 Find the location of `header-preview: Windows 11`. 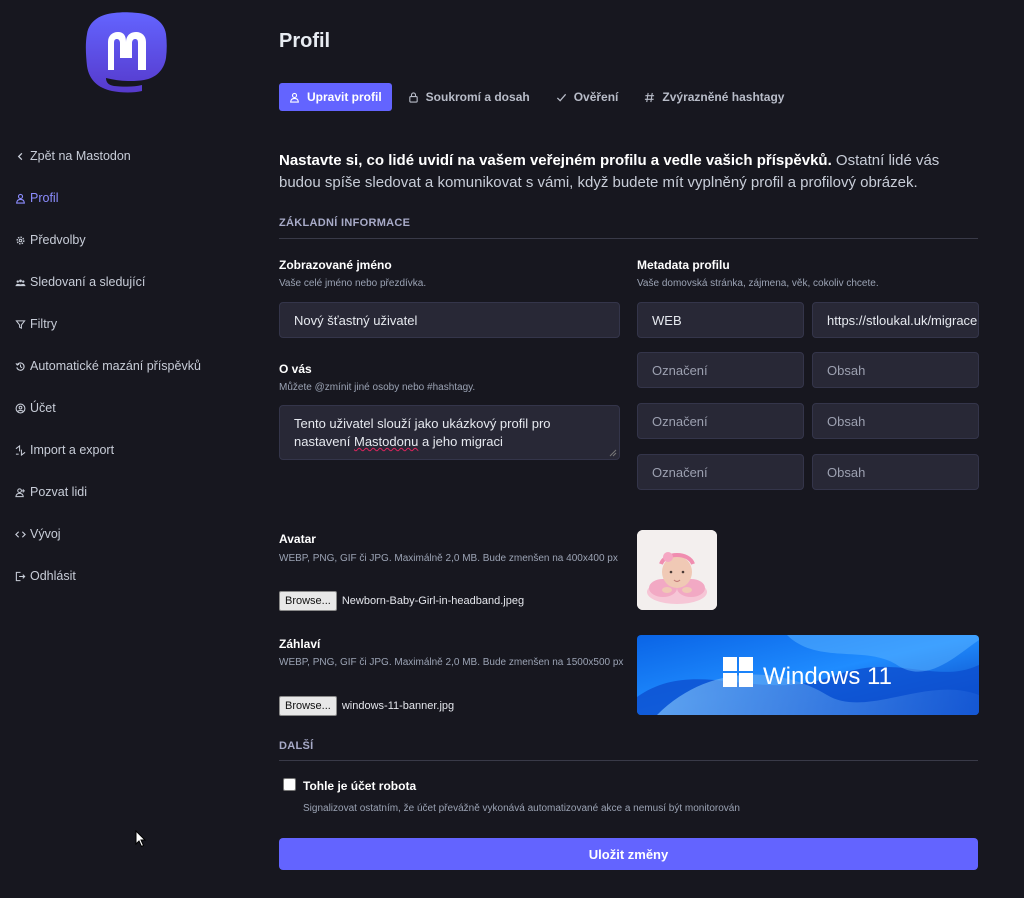

header-preview: Windows 11 is located at coordinates (808, 675).